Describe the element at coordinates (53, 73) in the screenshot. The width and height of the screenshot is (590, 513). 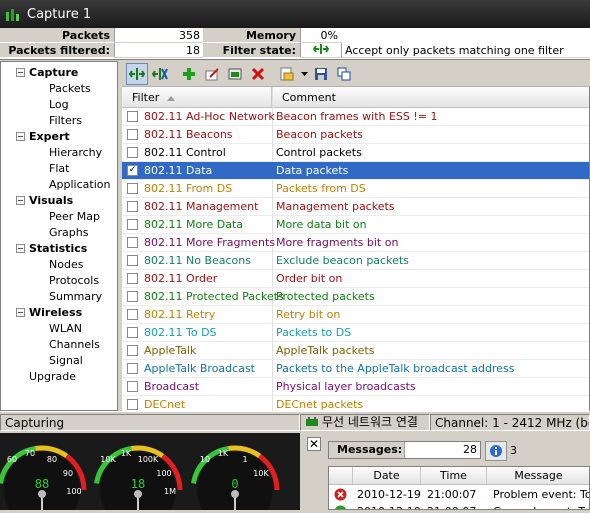
I see `sidebar-group-capture: Capture` at that location.